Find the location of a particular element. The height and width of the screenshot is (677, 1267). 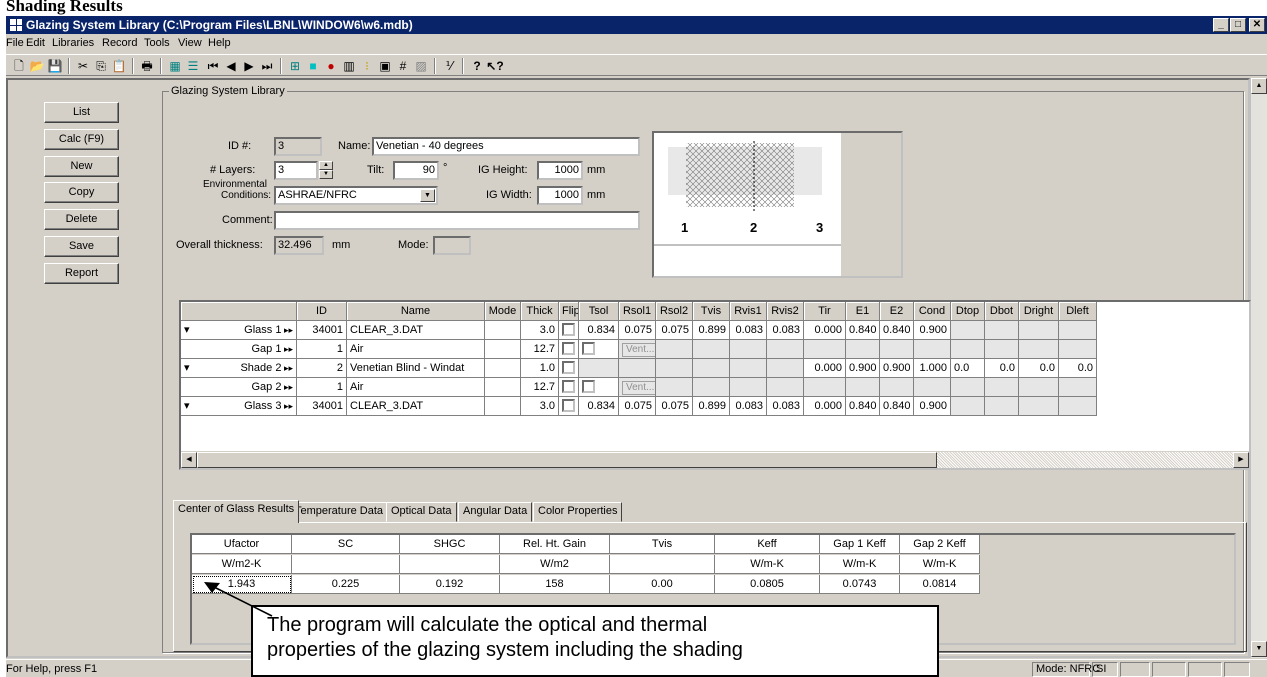

menu-edit: Edit is located at coordinates (35, 43).